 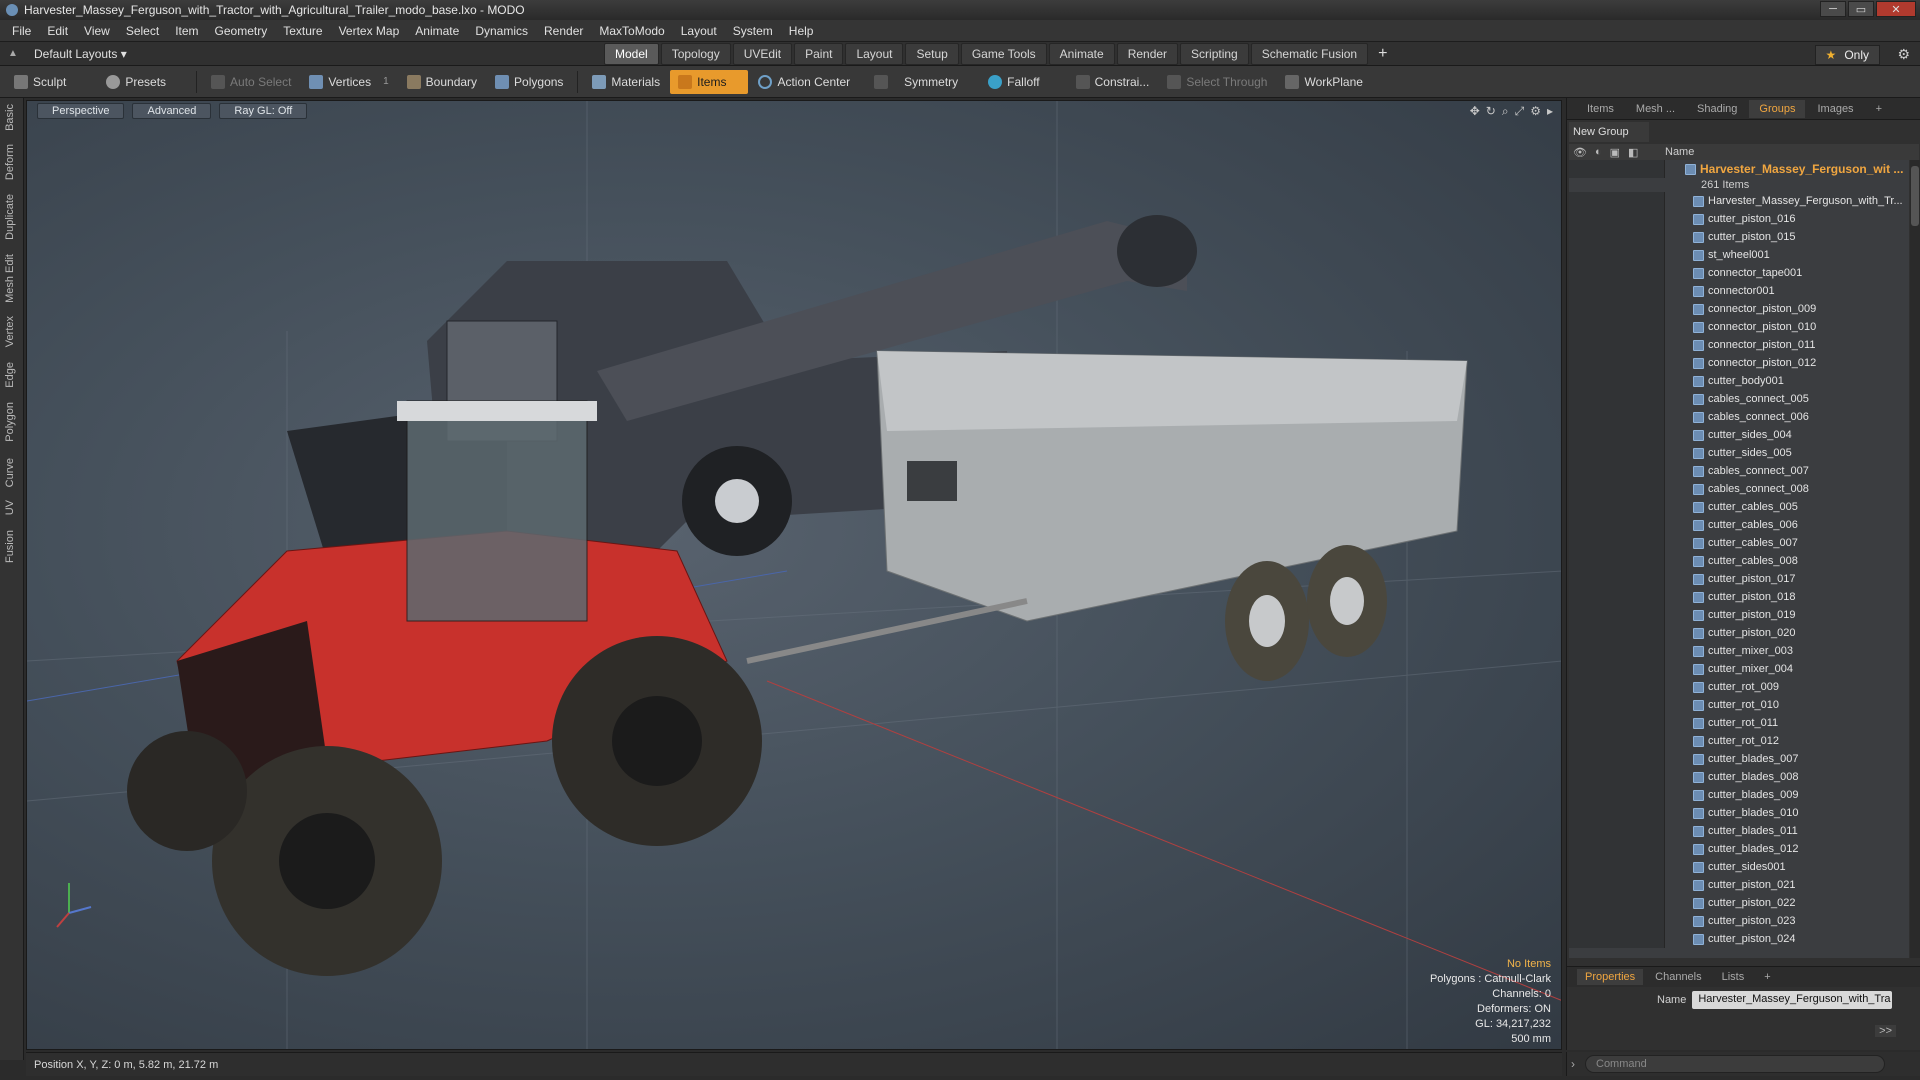 I want to click on list-item: cutter_blades_010, so click(x=1739, y=813).